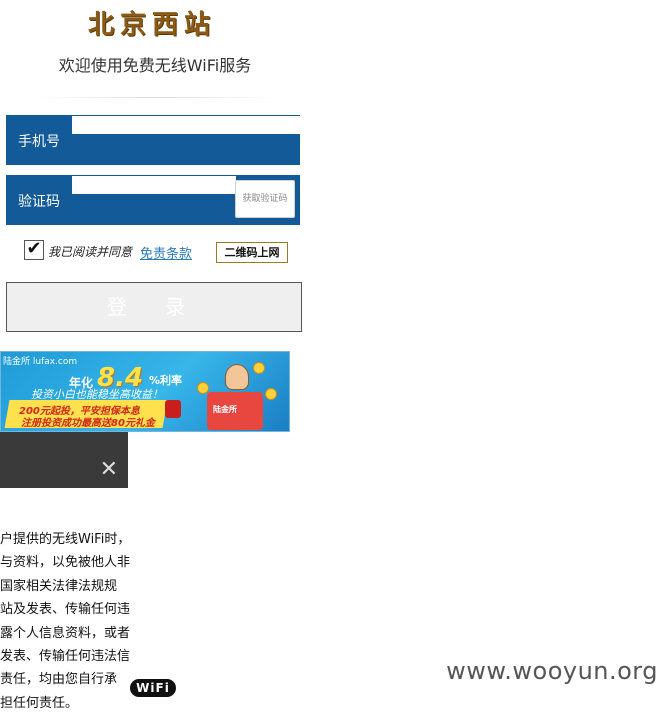 This screenshot has height=715, width=666. I want to click on checkmark-icon: ✔, so click(34, 248).